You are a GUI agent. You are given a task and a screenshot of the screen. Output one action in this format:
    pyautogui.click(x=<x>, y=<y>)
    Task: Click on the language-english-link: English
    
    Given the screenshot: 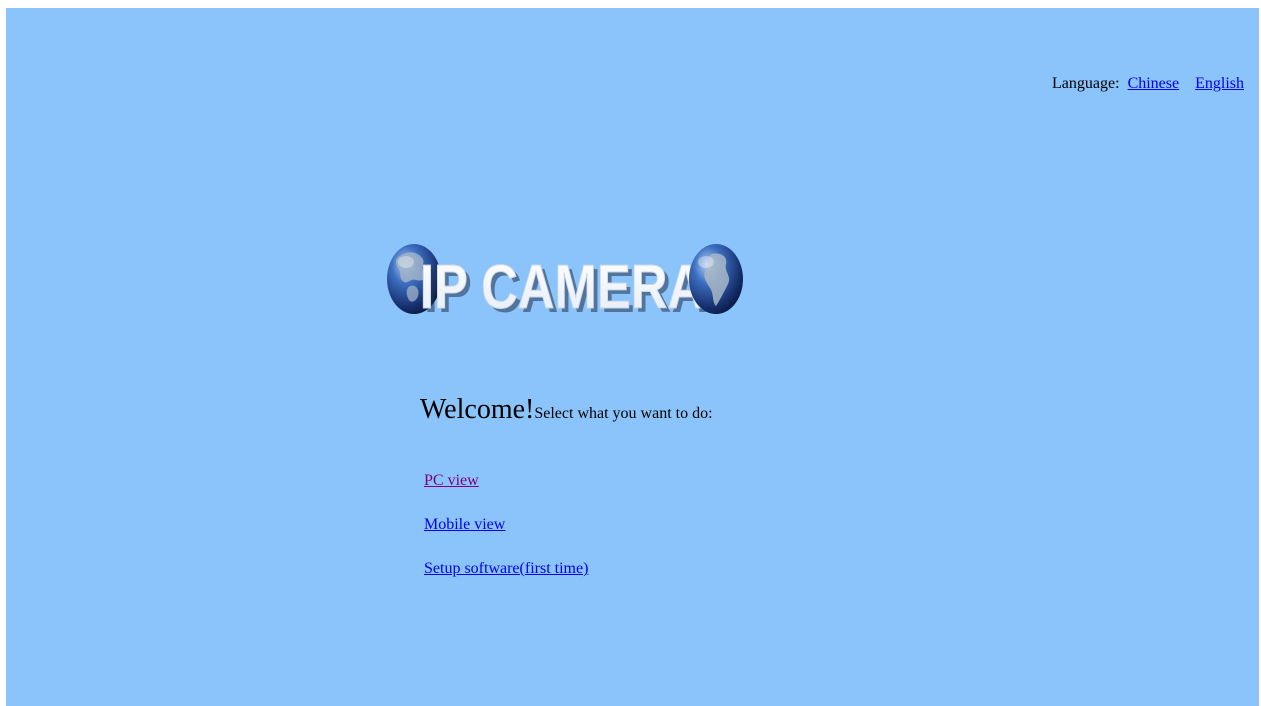 What is the action you would take?
    pyautogui.click(x=1219, y=83)
    